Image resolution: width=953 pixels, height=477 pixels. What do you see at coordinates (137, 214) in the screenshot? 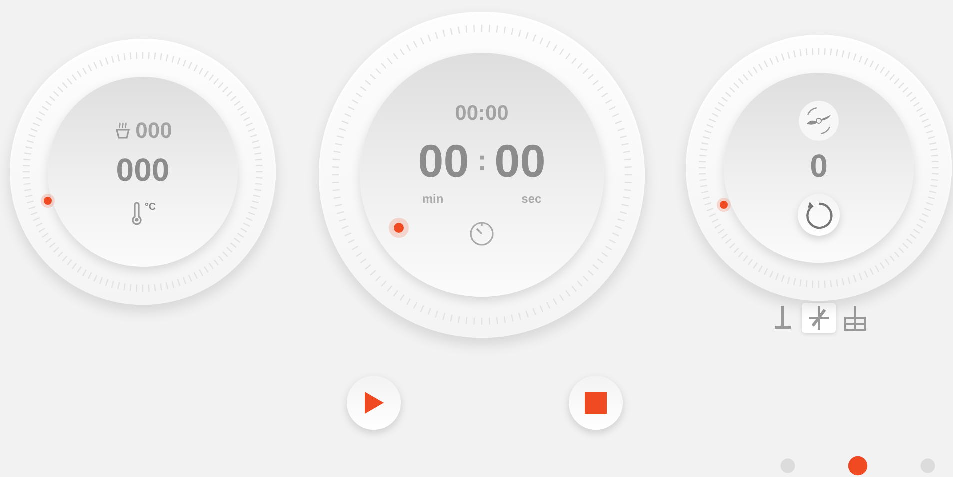
I see `thermometer-icon` at bounding box center [137, 214].